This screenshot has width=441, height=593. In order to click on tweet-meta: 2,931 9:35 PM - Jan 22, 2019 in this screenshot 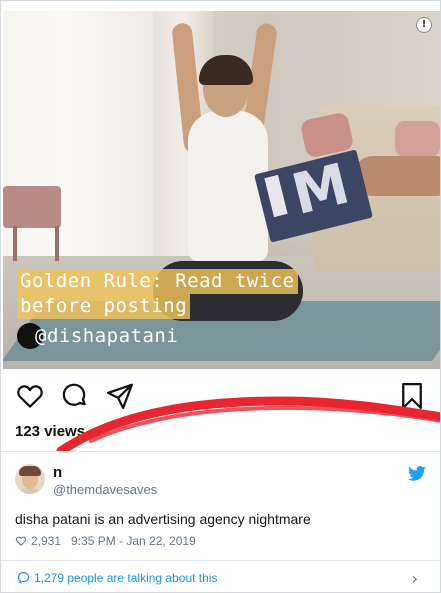, I will do `click(105, 541)`.